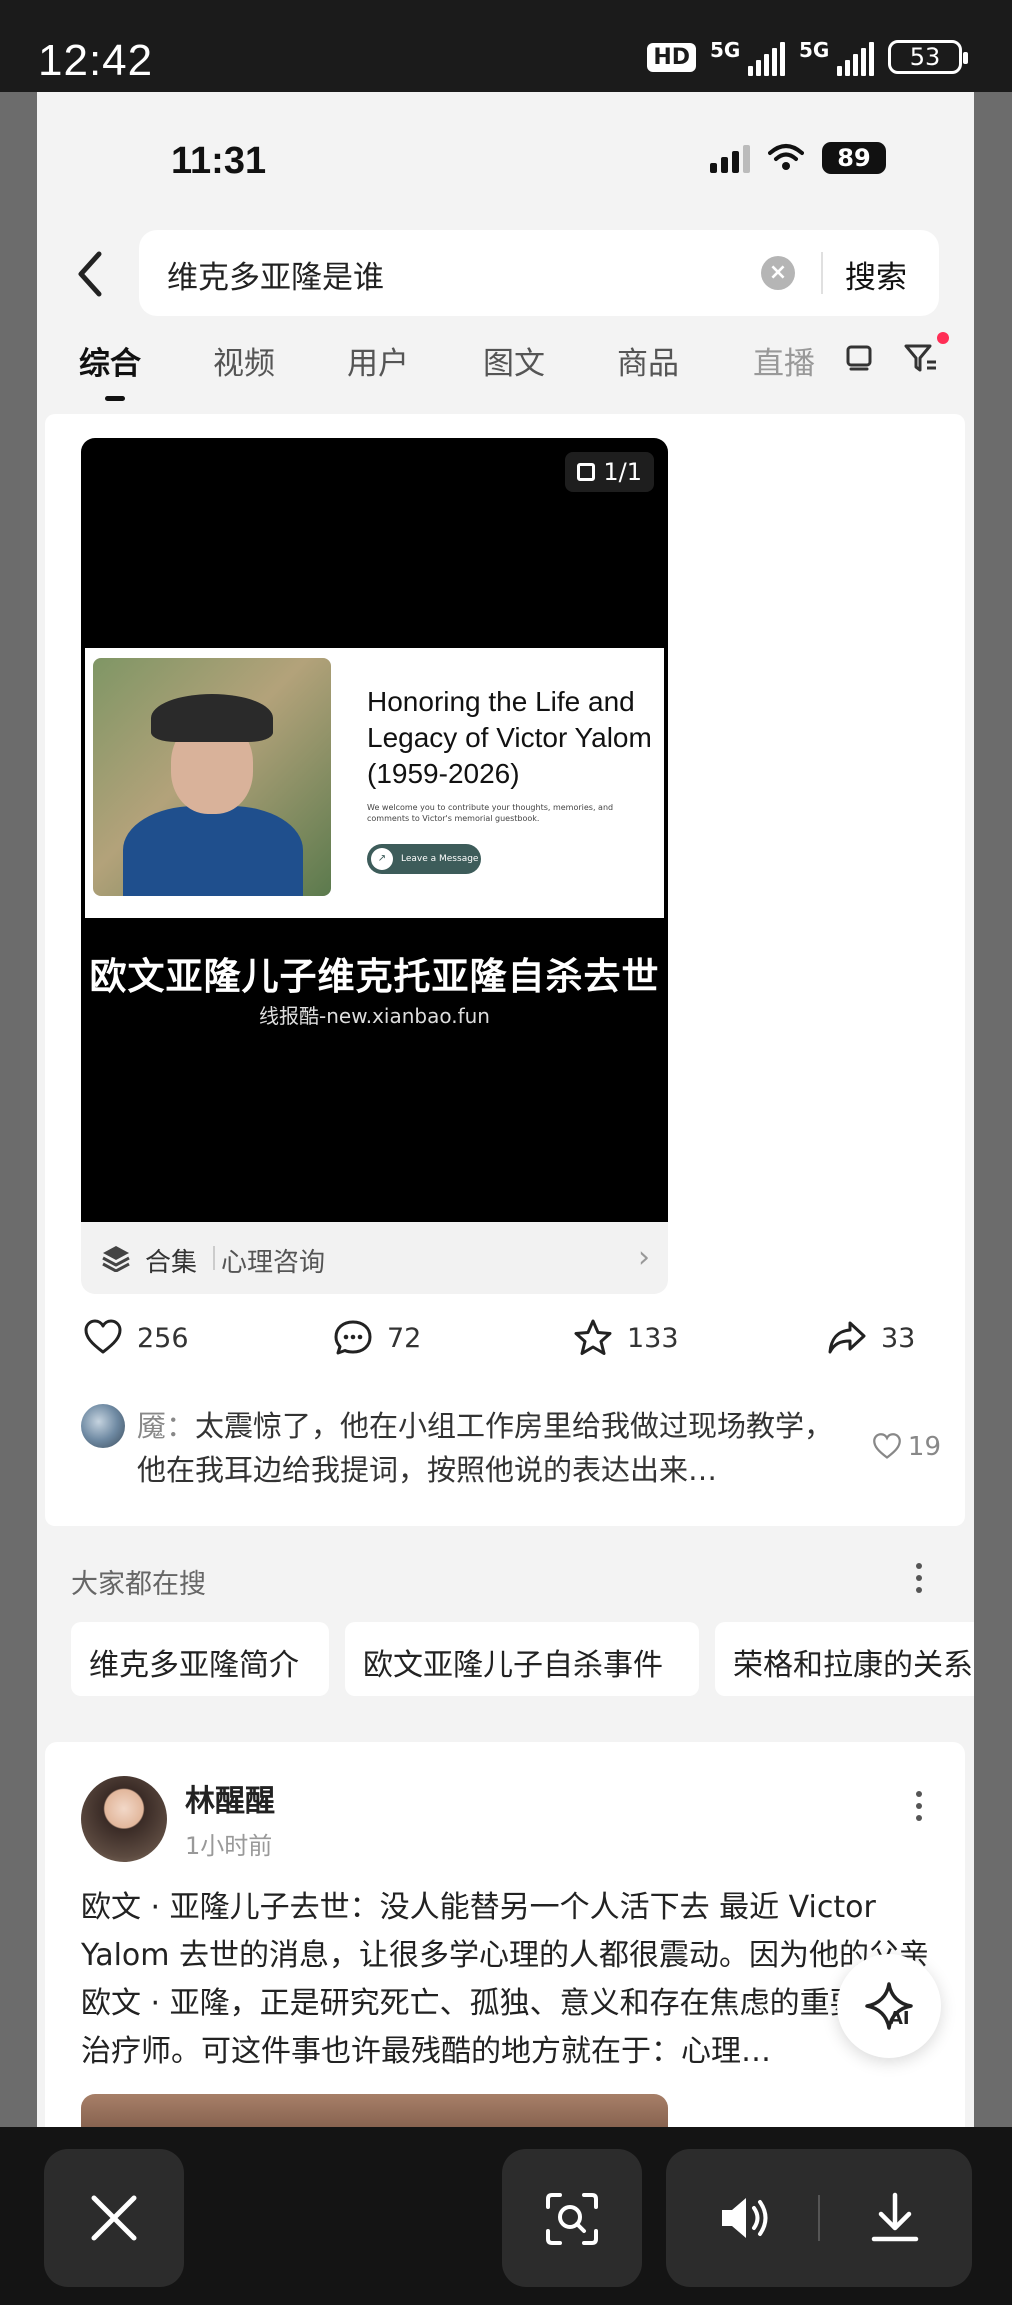 Image resolution: width=1012 pixels, height=2305 pixels. Describe the element at coordinates (854, 158) in the screenshot. I see `battery-icon: 89` at that location.